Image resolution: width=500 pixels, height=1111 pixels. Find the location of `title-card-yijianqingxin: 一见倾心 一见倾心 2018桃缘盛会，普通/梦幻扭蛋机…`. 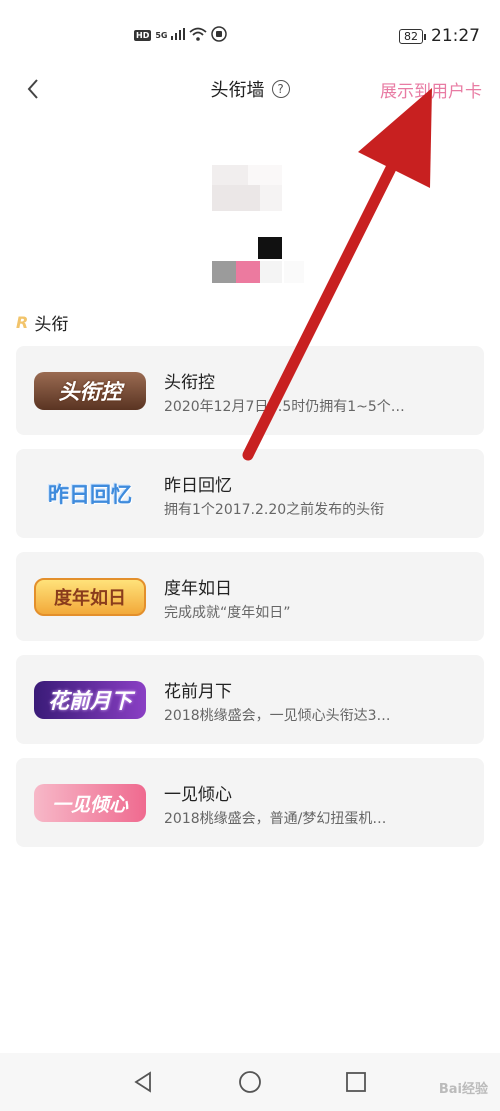

title-card-yijianqingxin: 一见倾心 一见倾心 2018桃缘盛会，普通/梦幻扭蛋机… is located at coordinates (250, 802).